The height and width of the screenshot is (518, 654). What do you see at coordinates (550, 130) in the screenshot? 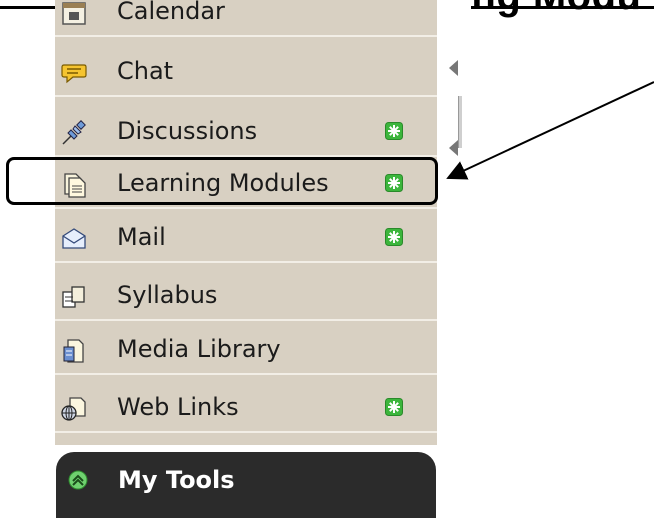
I see `callout-arrow` at bounding box center [550, 130].